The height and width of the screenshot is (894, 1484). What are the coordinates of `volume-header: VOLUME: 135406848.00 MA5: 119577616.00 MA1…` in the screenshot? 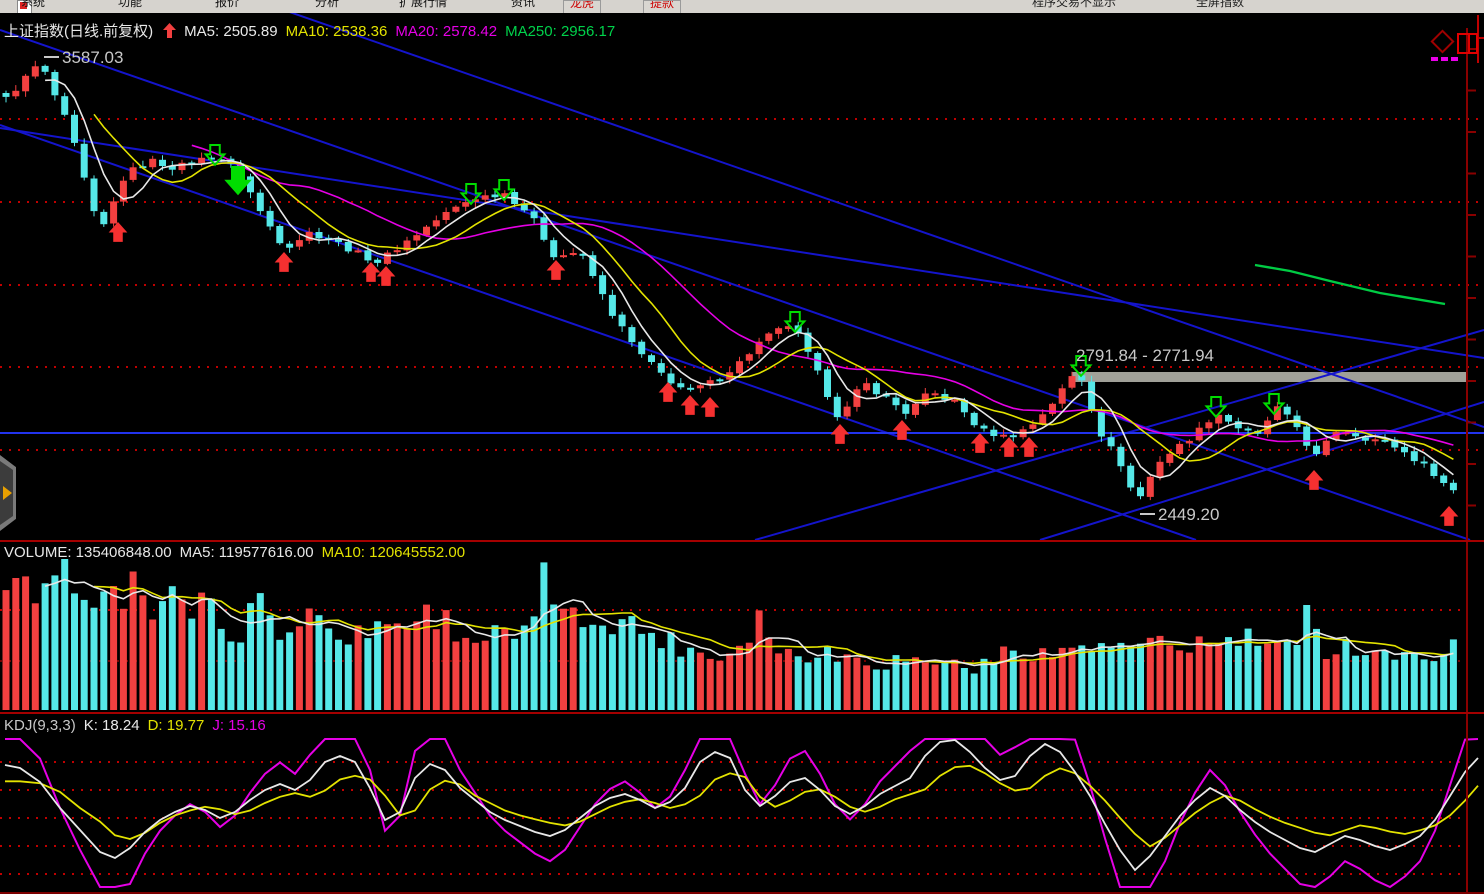 It's located at (238, 552).